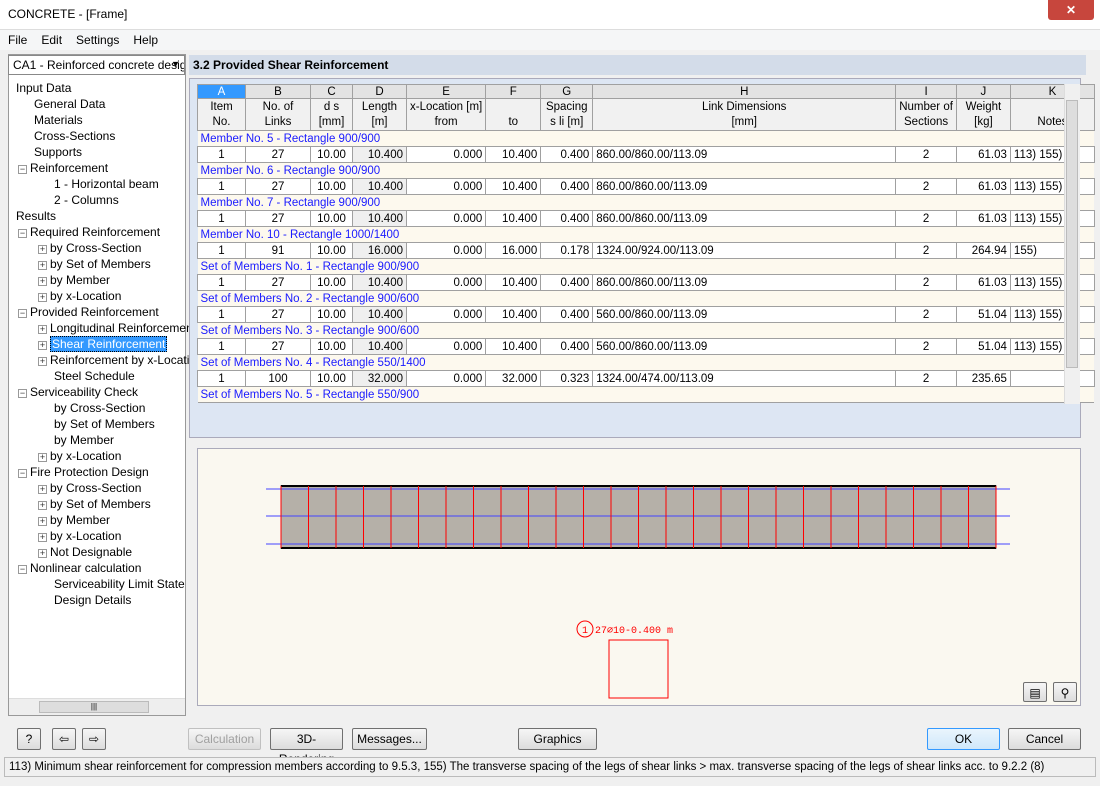 The image size is (1100, 786). I want to click on export-icon: ⇨, so click(94, 739).